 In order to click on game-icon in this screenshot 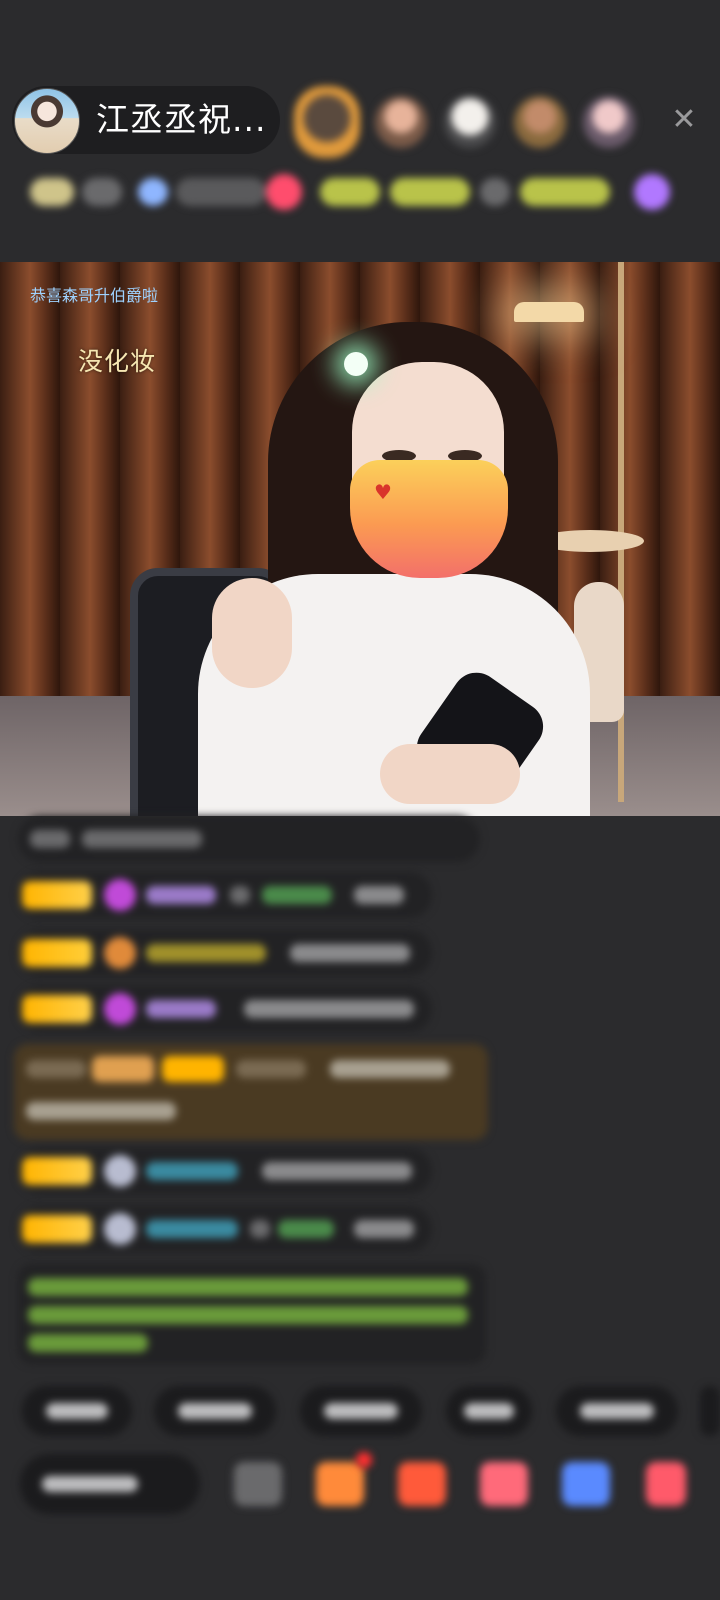, I will do `click(586, 1484)`.